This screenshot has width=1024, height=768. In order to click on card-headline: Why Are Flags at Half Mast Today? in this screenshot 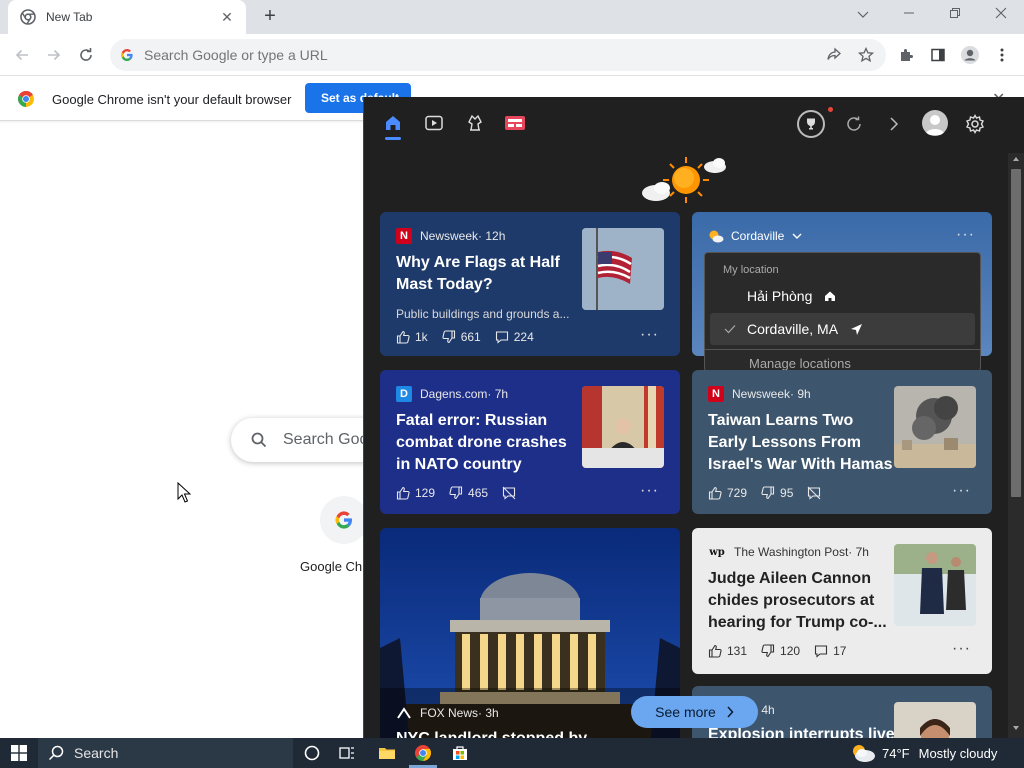, I will do `click(486, 274)`.